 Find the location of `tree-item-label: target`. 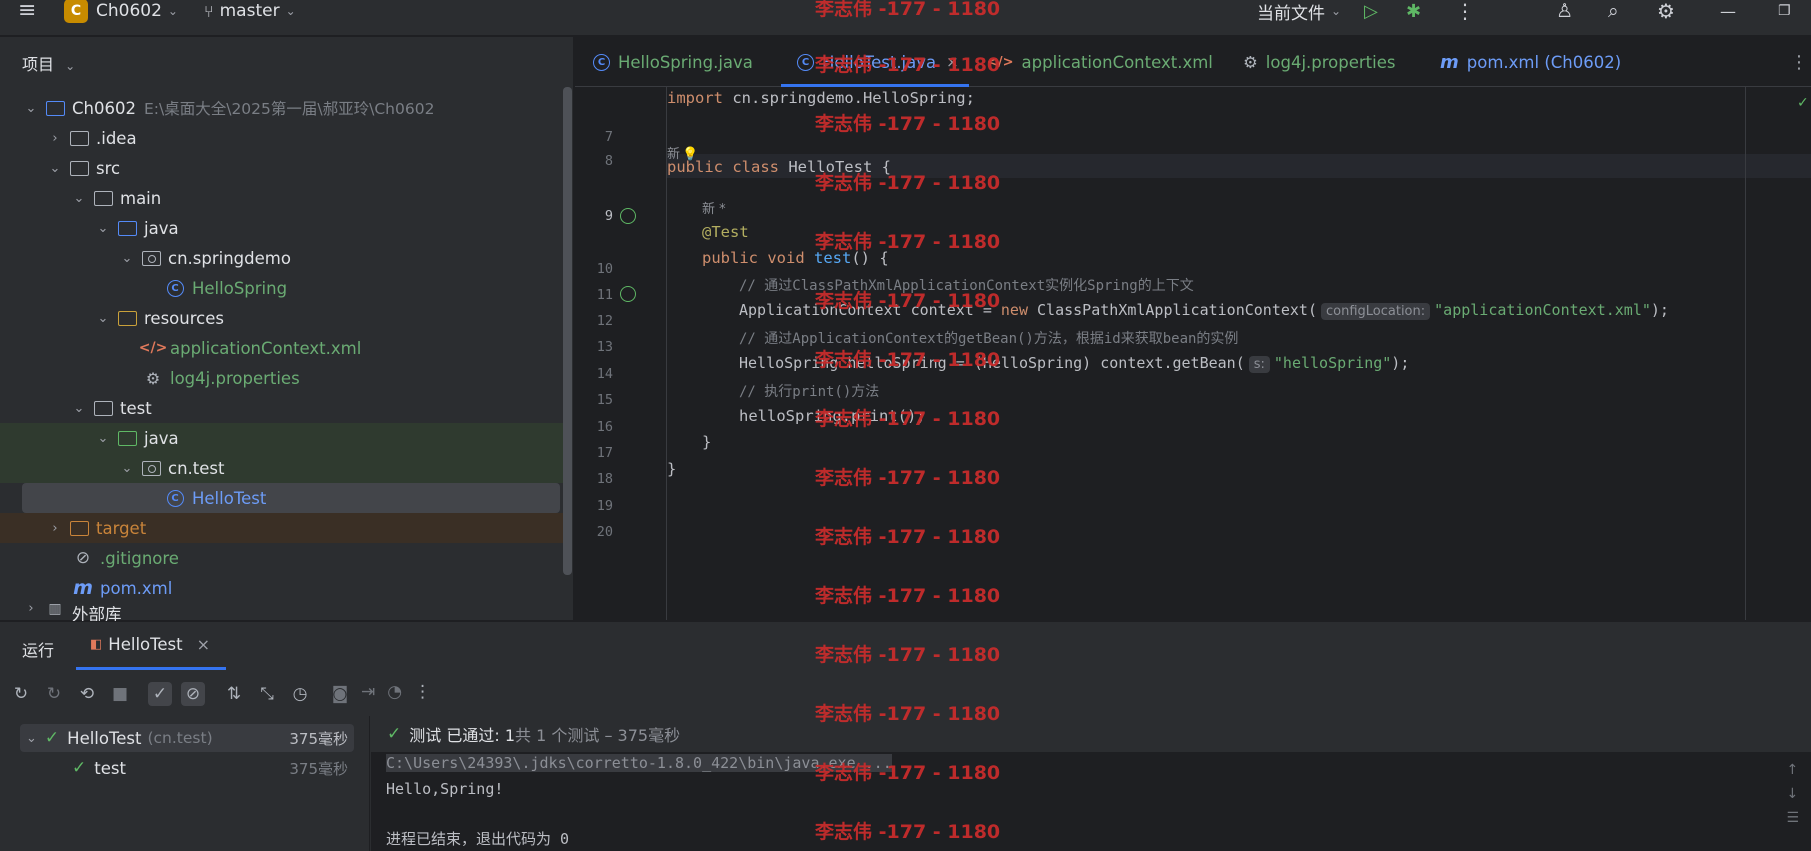

tree-item-label: target is located at coordinates (121, 528).